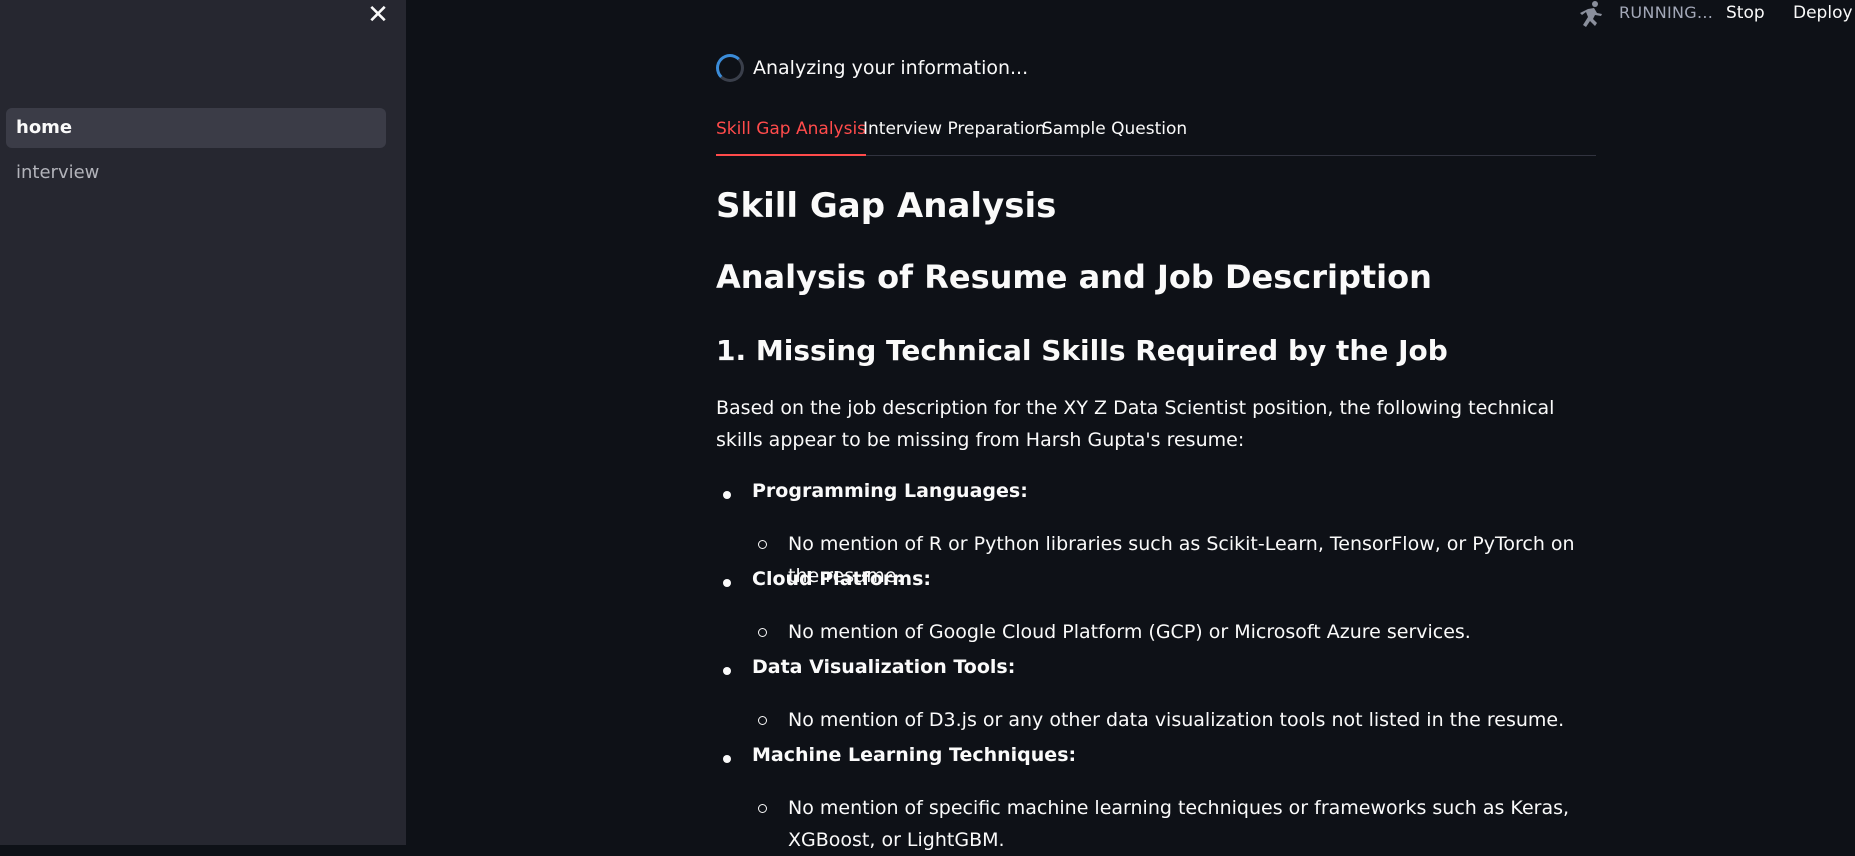 The width and height of the screenshot is (1855, 856). I want to click on spinner-icon, so click(730, 68).